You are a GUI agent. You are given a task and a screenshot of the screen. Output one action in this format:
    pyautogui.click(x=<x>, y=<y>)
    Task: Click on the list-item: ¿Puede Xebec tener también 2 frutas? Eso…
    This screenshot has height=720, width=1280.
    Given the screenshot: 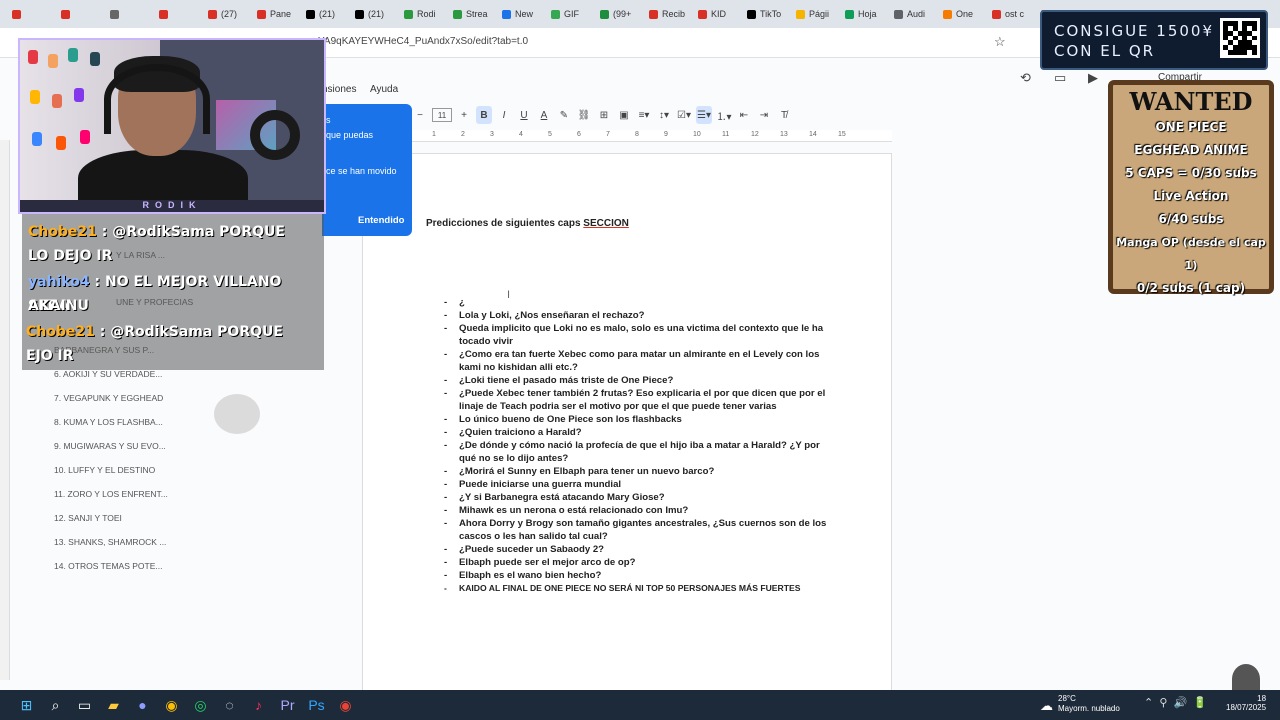 What is the action you would take?
    pyautogui.click(x=639, y=400)
    